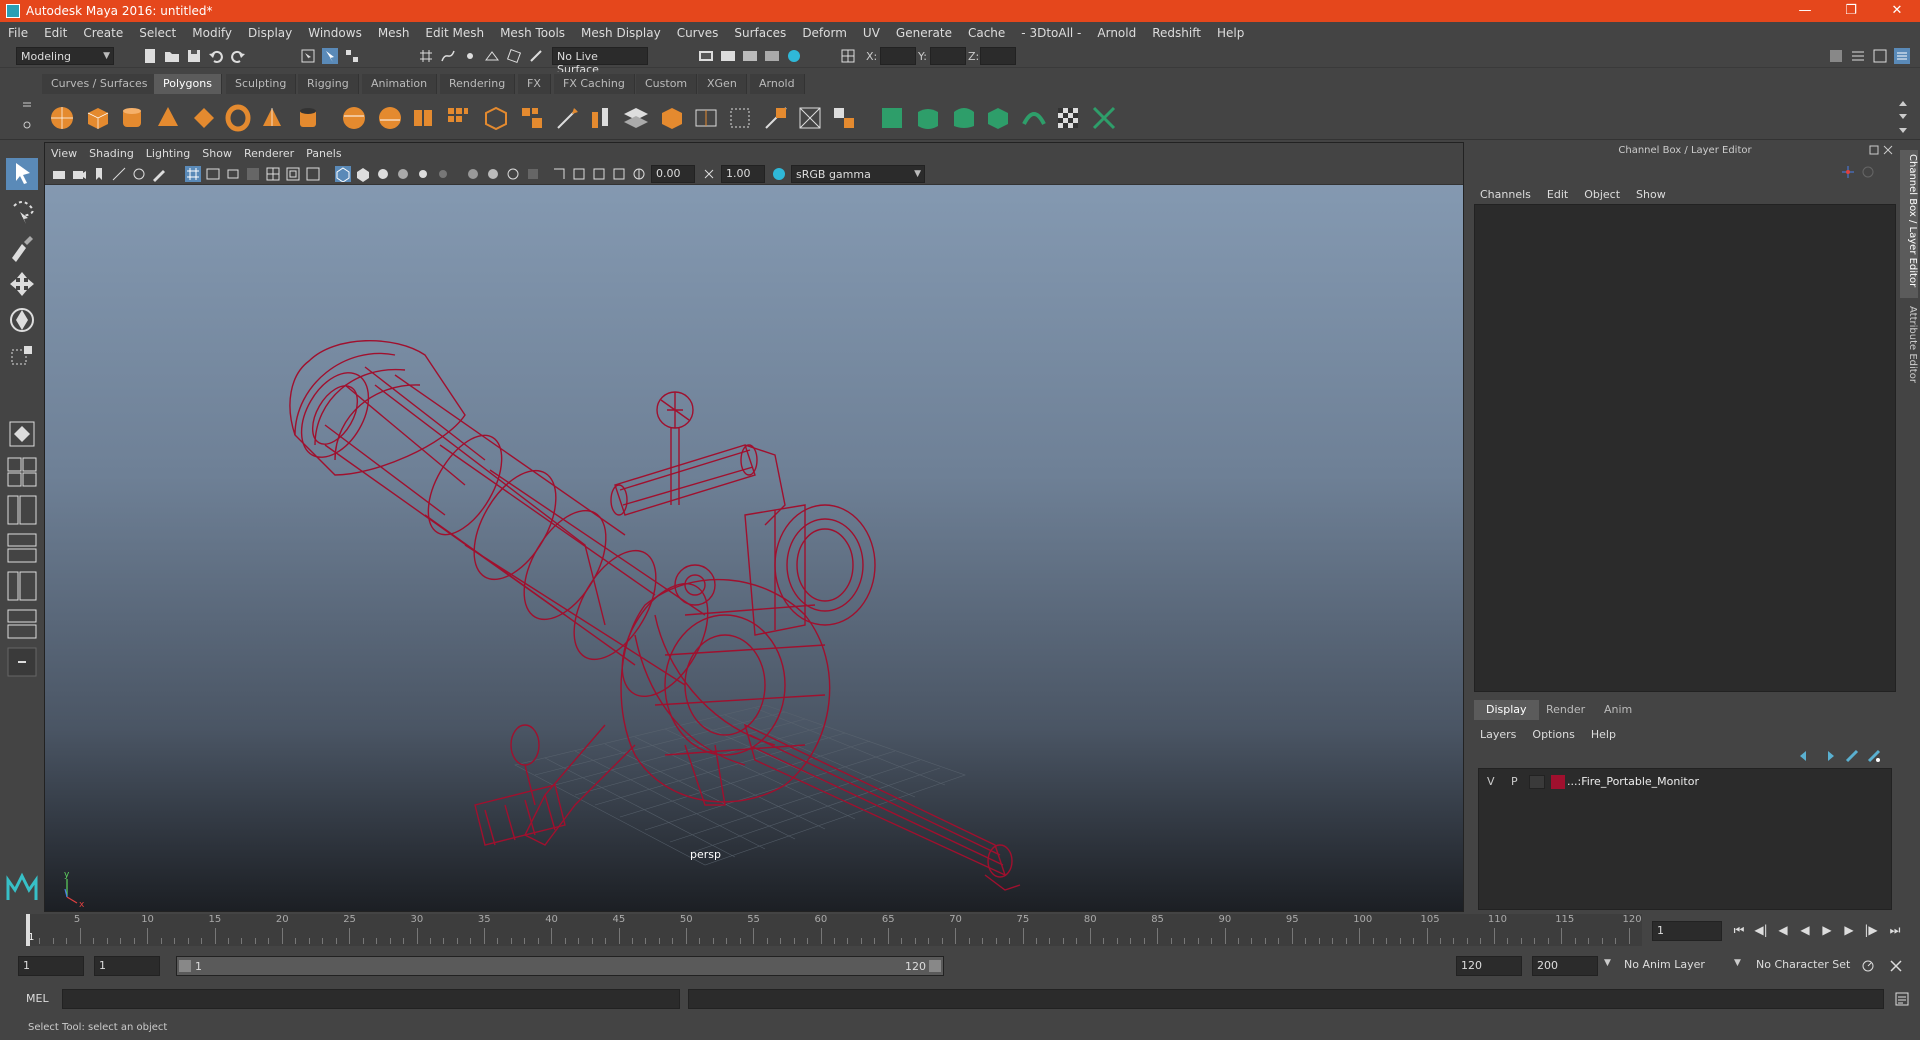  Describe the element at coordinates (1618, 710) in the screenshot. I see `tab-anim: Anim` at that location.